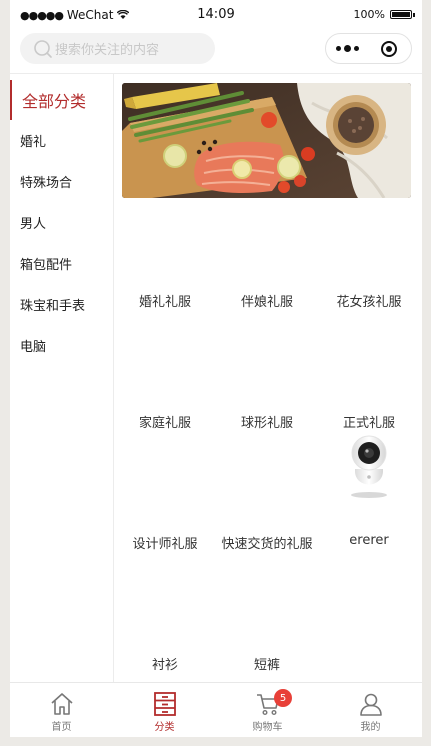 Image resolution: width=431 pixels, height=746 pixels. Describe the element at coordinates (61, 345) in the screenshot. I see `sidebar-item-computers: 电脑` at that location.